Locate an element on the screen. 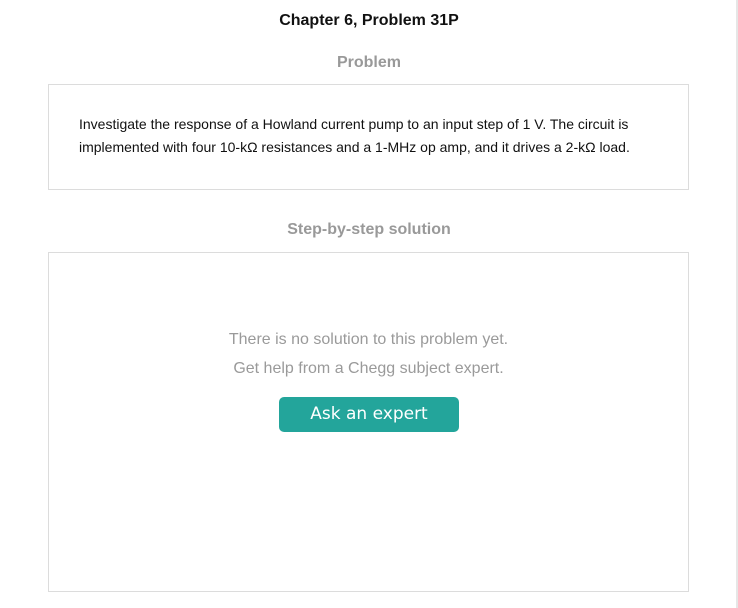 The image size is (738, 608). solution-heading: Step-by-step solution is located at coordinates (369, 229).